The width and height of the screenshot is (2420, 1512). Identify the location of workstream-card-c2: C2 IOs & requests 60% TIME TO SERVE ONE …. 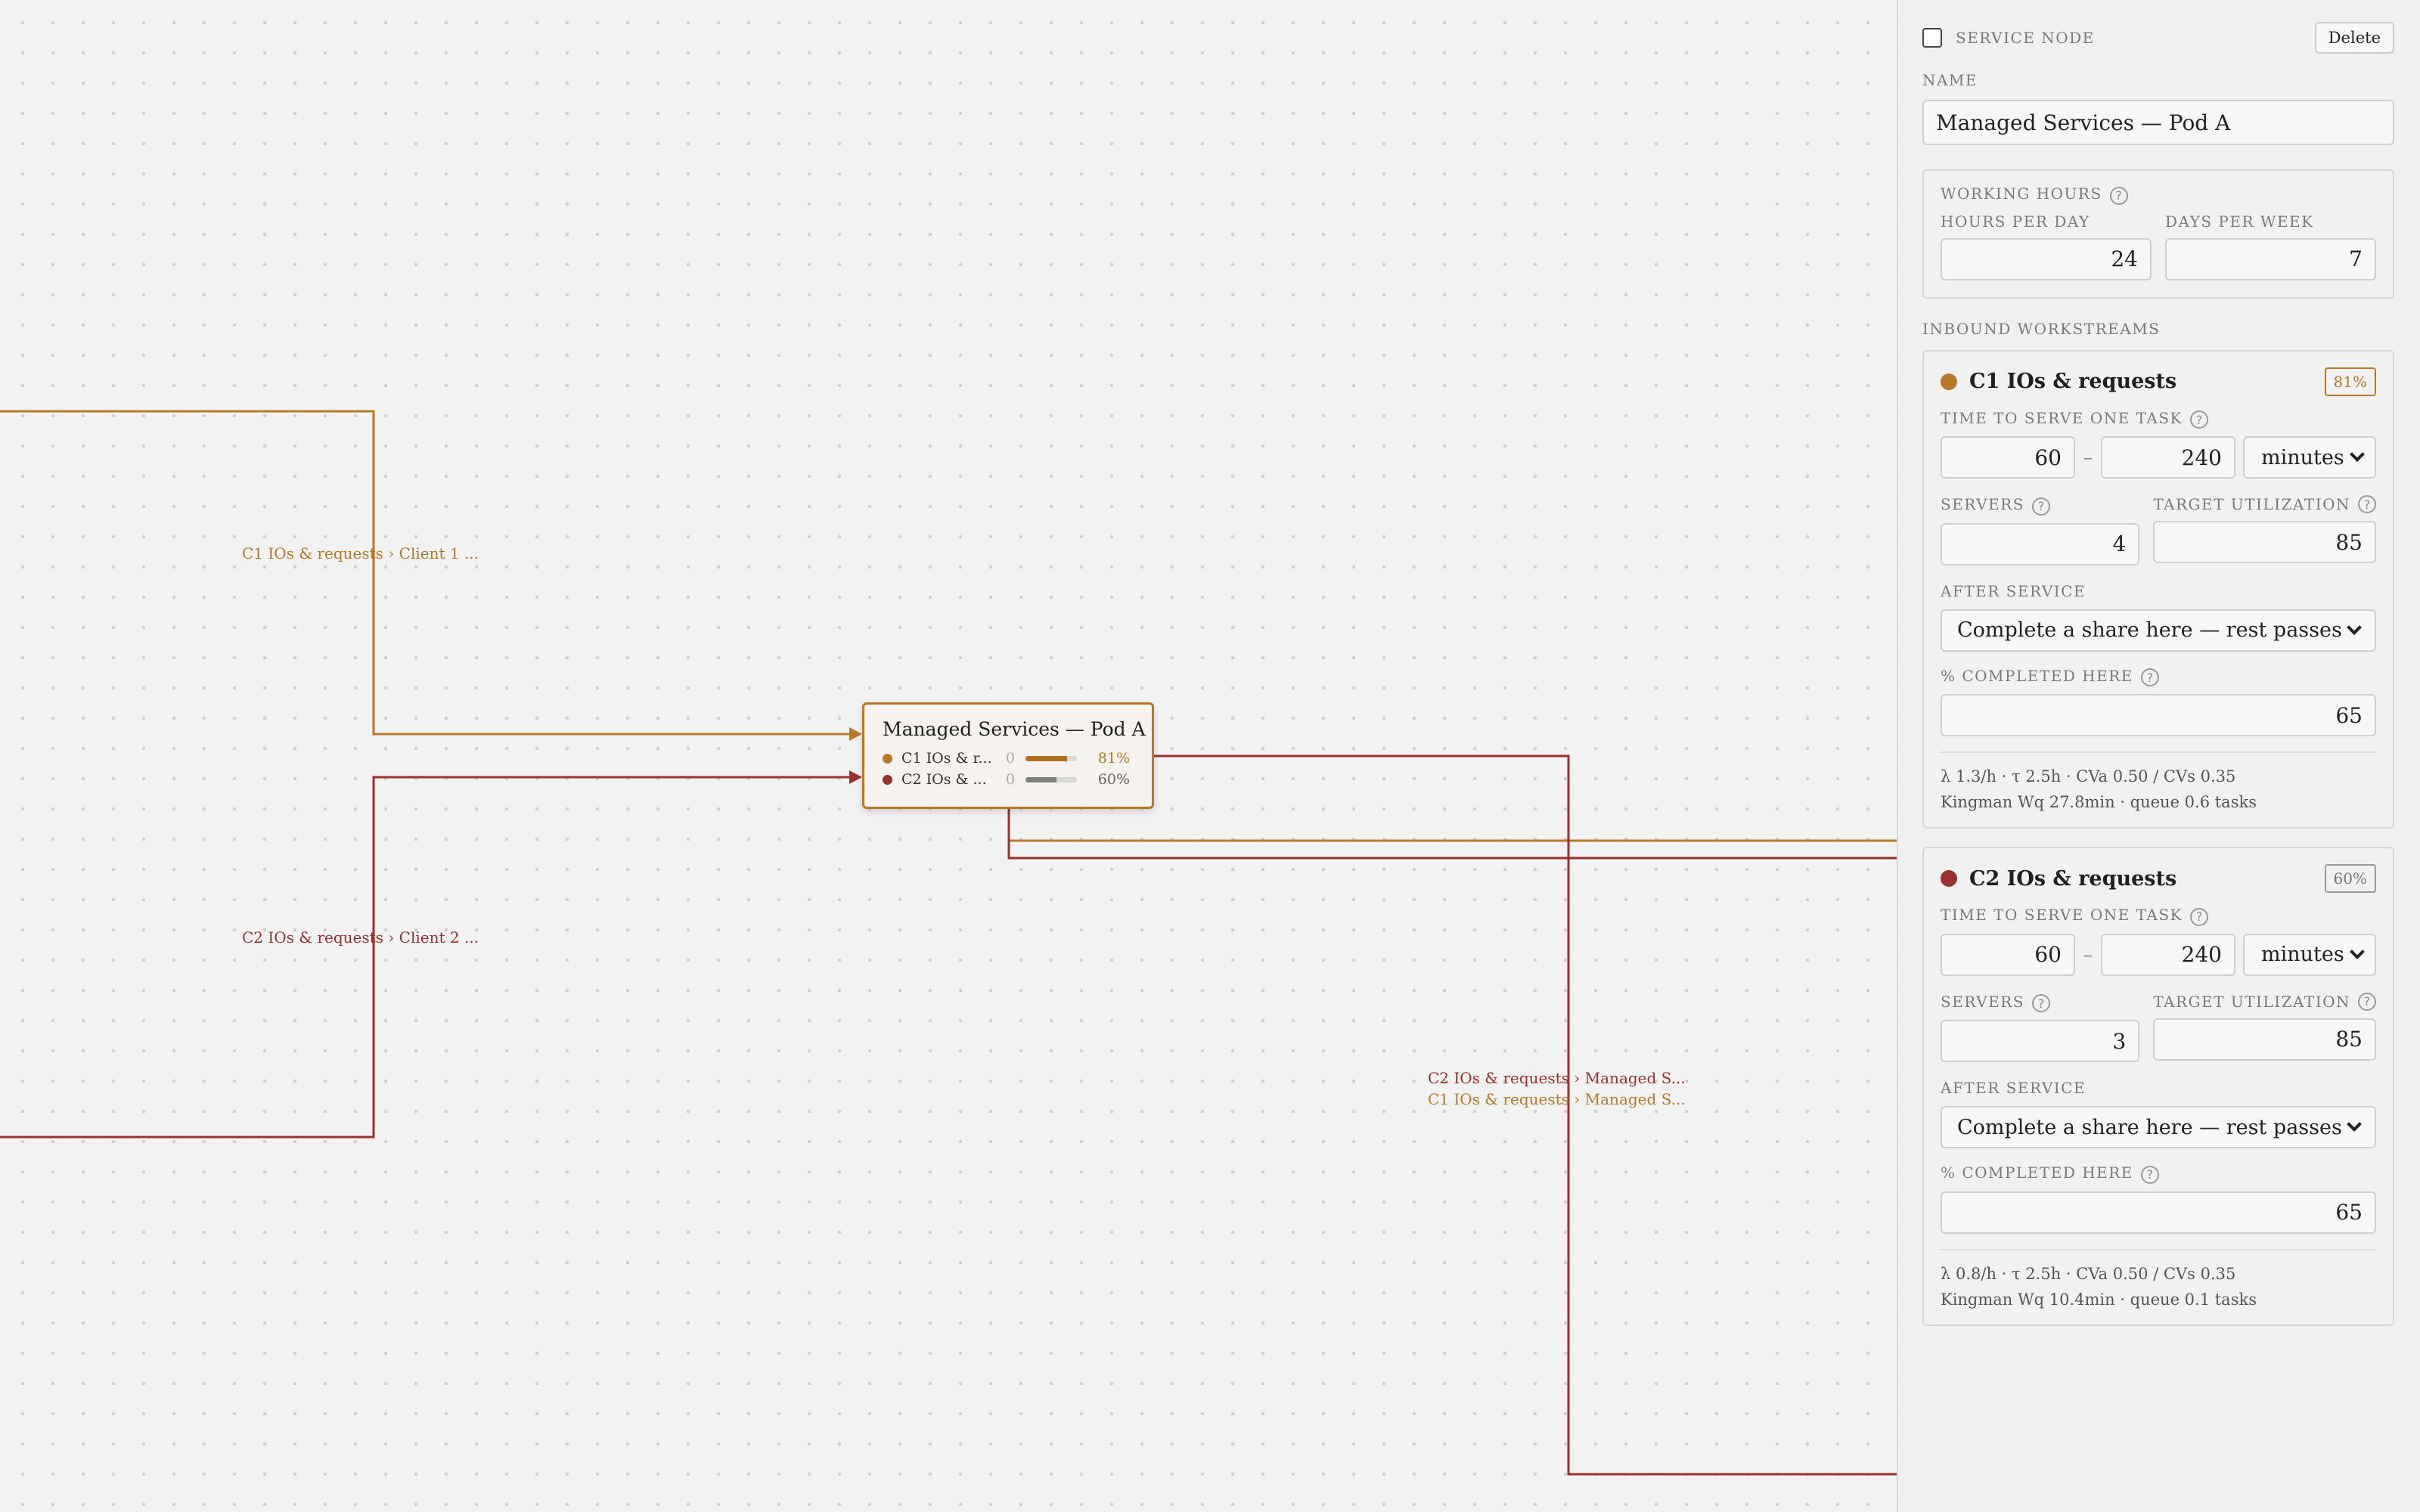
(2158, 1086).